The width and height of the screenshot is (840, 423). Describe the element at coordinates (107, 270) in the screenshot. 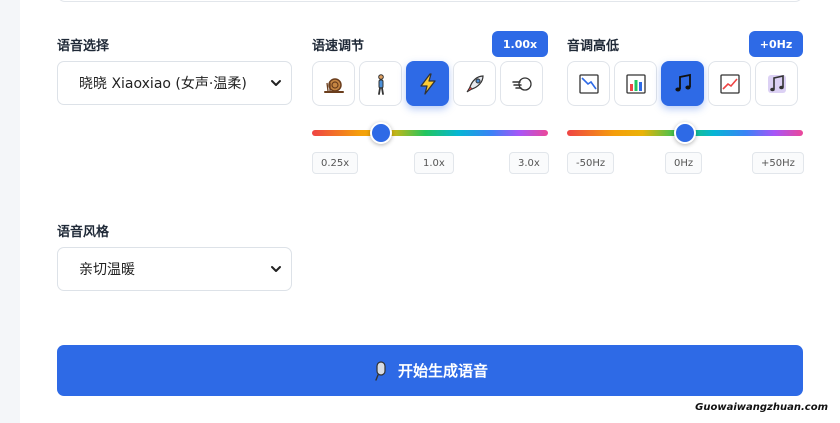

I see `style-select-value: 亲切温暖` at that location.